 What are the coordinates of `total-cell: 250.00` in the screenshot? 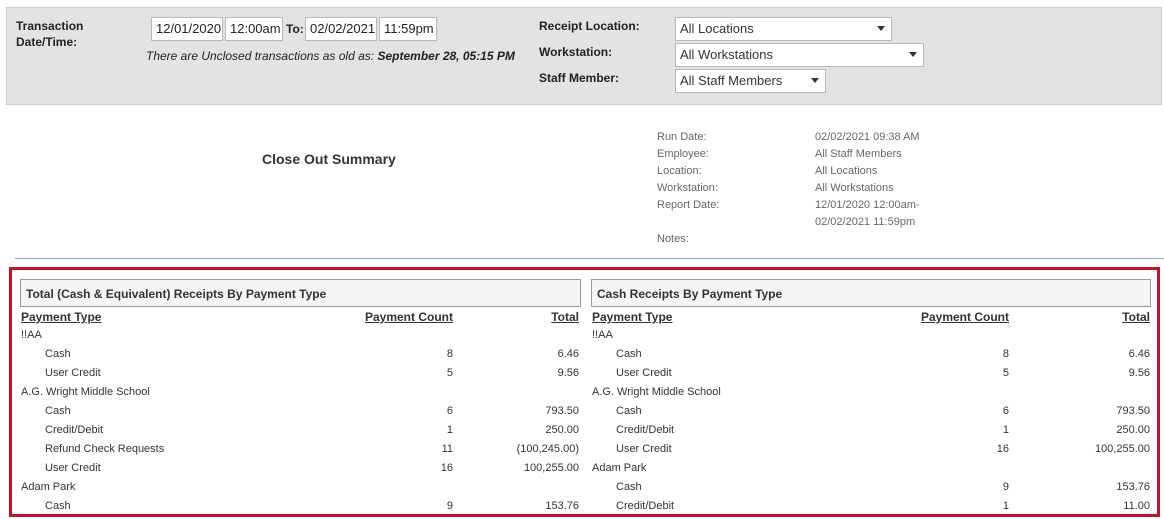 It's located at (1133, 430).